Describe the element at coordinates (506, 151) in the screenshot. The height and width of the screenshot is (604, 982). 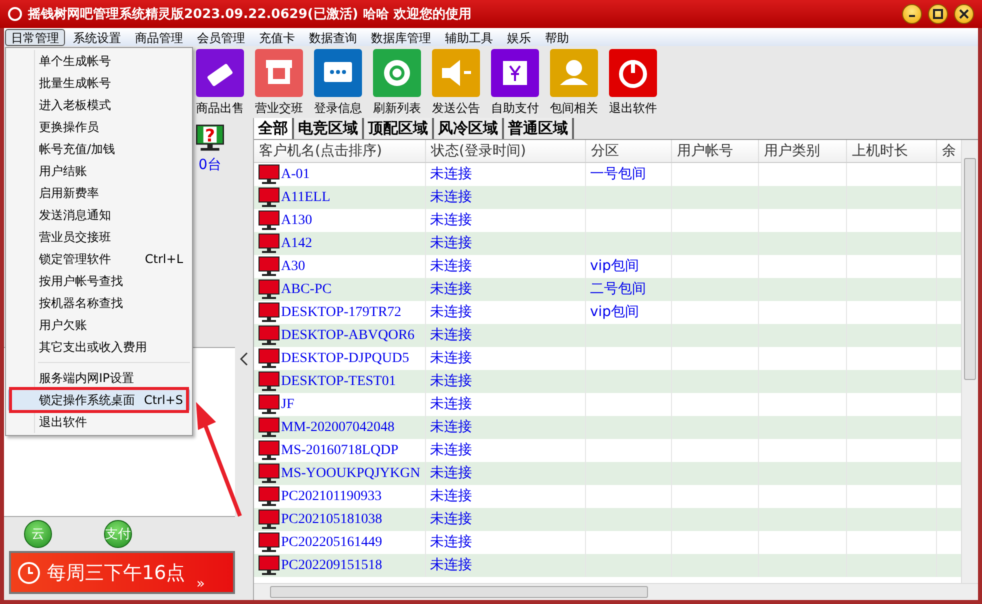
I see `column-header: 状态(登录时间)` at that location.